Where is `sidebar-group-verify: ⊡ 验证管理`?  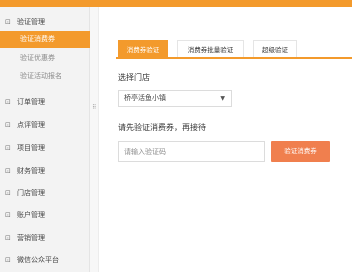 sidebar-group-verify: ⊡ 验证管理 is located at coordinates (45, 22).